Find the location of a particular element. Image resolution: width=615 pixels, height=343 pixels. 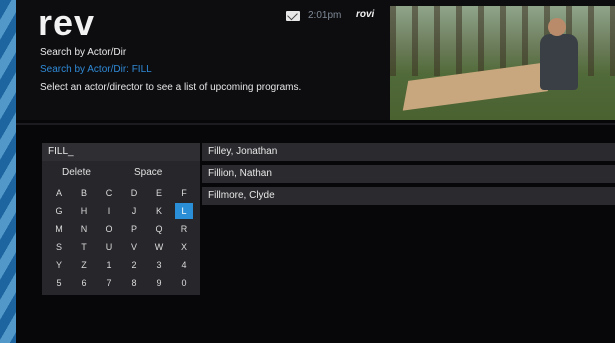

key-w: W is located at coordinates (159, 247).